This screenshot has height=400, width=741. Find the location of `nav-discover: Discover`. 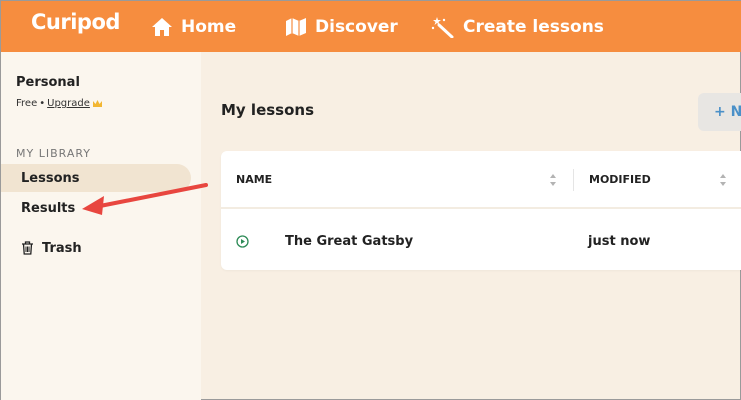

nav-discover: Discover is located at coordinates (341, 26).